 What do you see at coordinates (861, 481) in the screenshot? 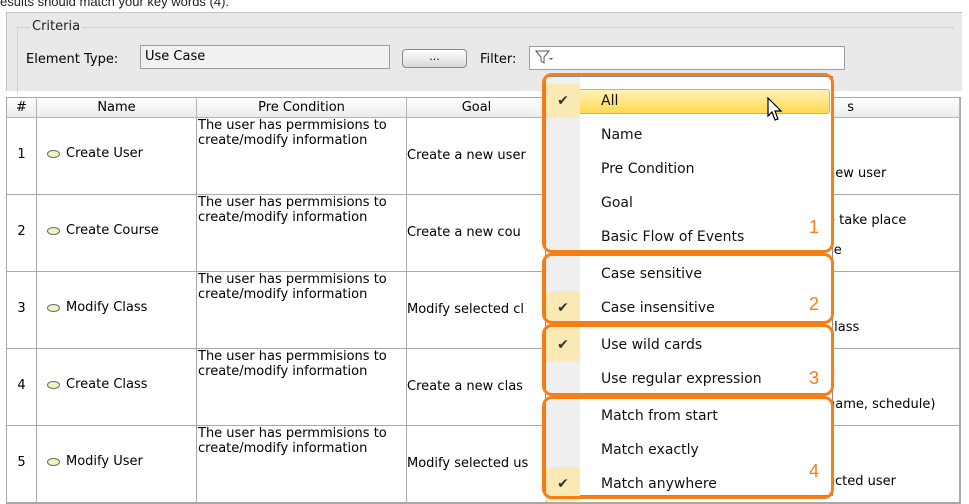
I see `flow-text: ected user` at bounding box center [861, 481].